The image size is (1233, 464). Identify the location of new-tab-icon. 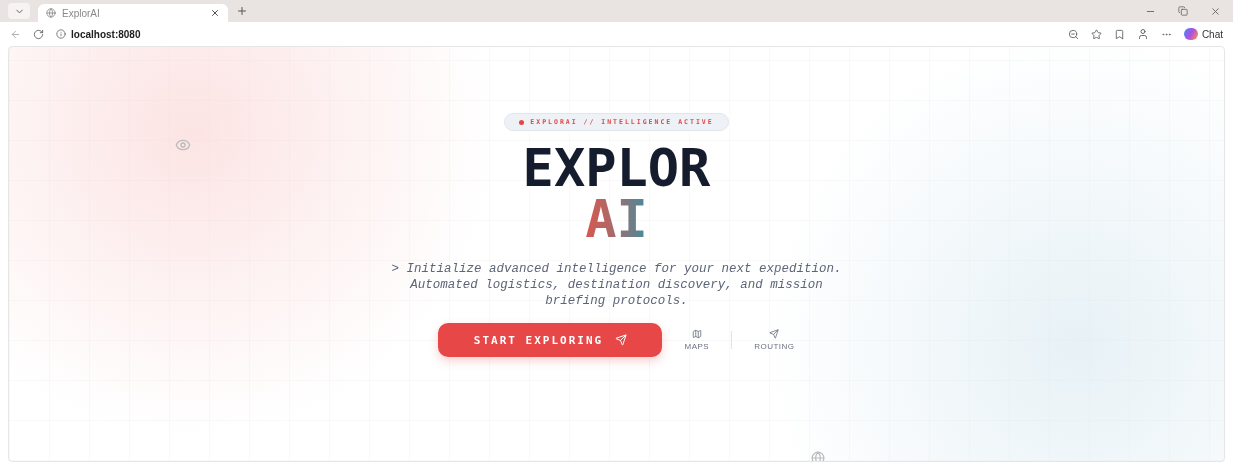
(242, 11).